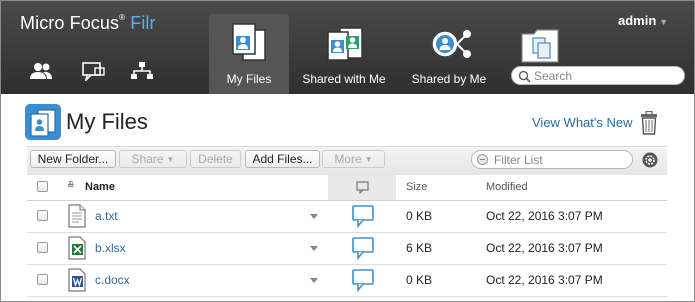 This screenshot has width=695, height=302. What do you see at coordinates (606, 75) in the screenshot?
I see `search-input` at bounding box center [606, 75].